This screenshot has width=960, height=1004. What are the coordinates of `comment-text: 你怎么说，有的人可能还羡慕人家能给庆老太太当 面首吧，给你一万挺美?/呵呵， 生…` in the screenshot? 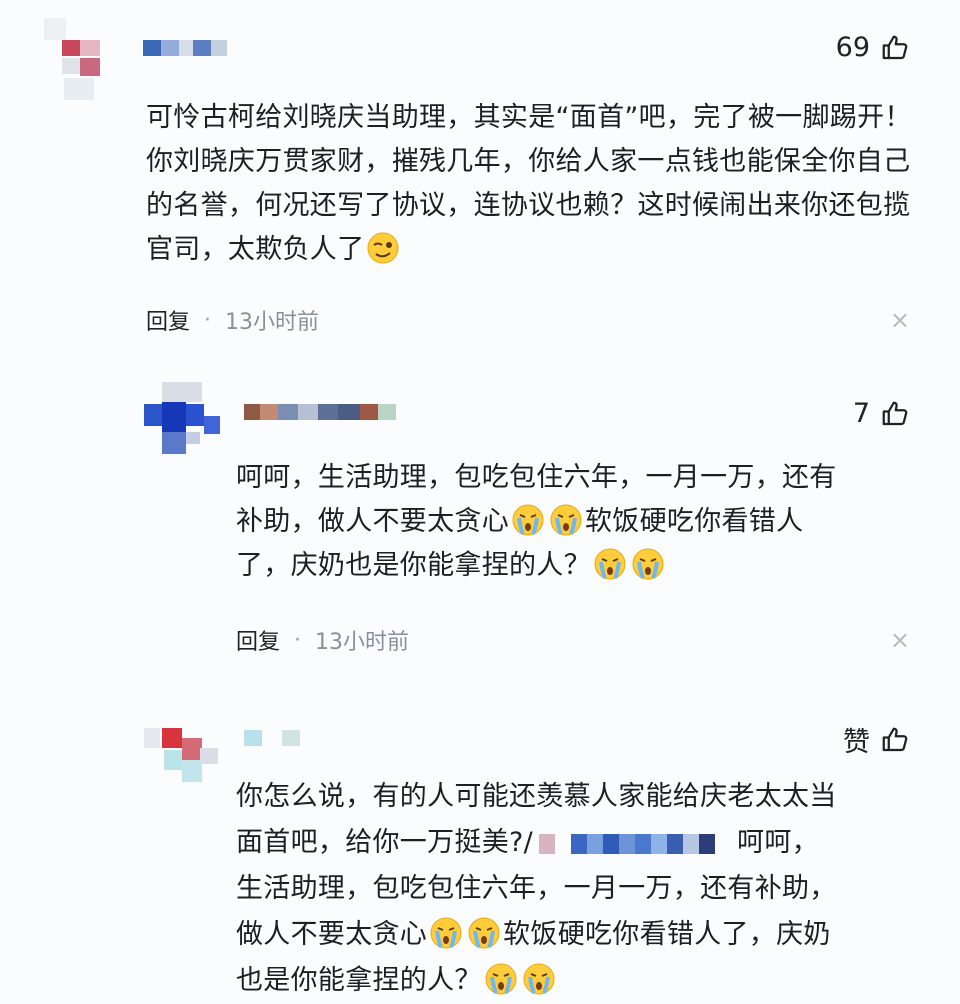 It's located at (536, 888).